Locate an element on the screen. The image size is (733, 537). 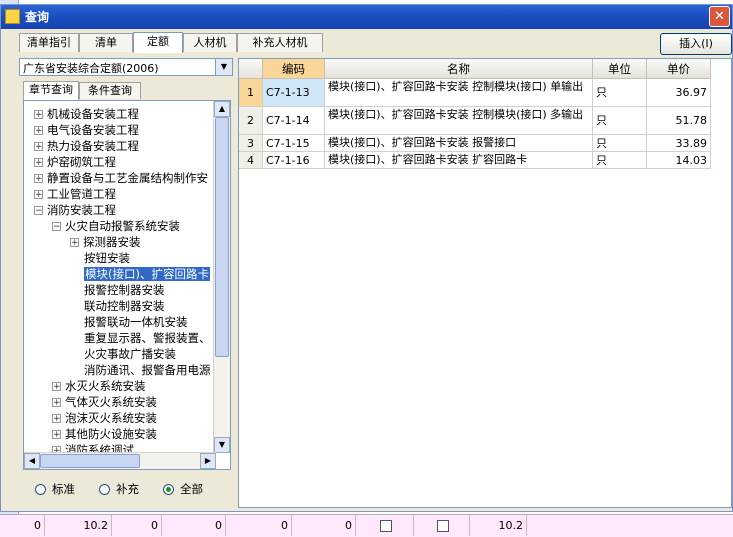
tree-item: 报警联动一体机安装 is located at coordinates (136, 322).